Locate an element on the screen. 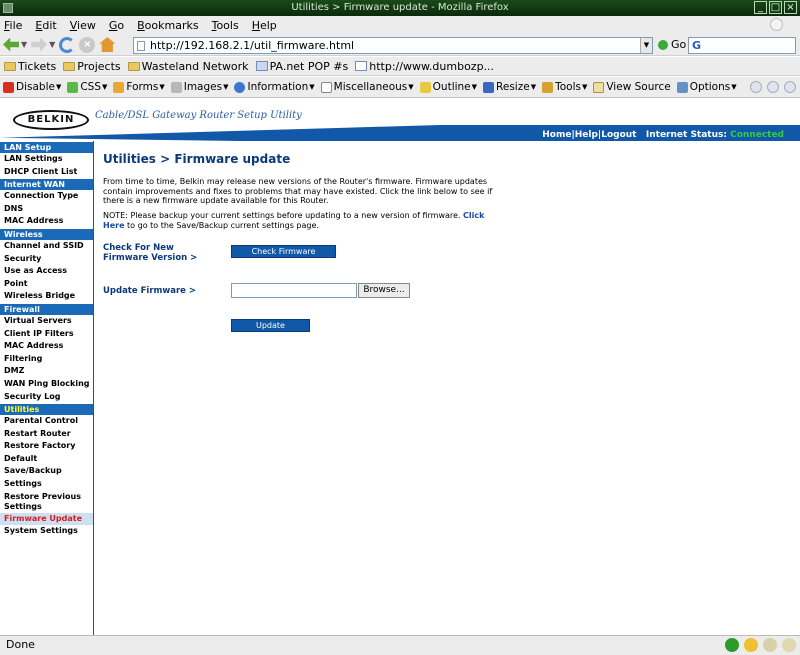 The height and width of the screenshot is (655, 800). home-icon is located at coordinates (107, 44).